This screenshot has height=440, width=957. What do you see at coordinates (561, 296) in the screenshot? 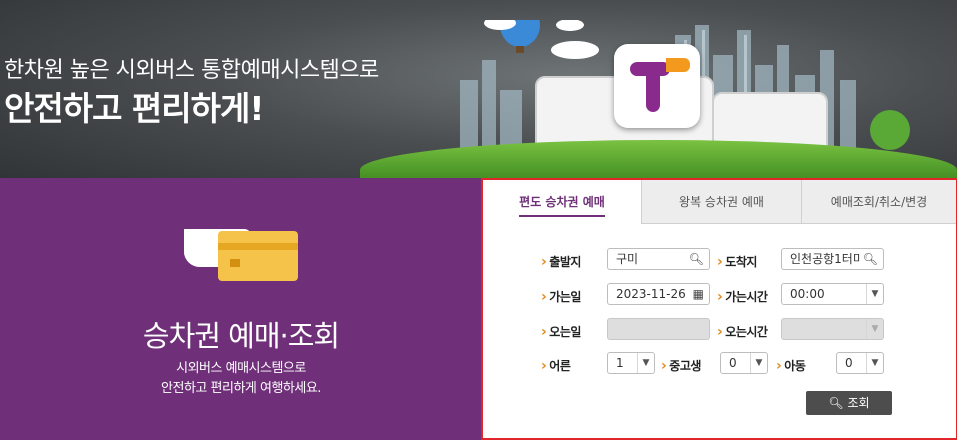
I see `go-date-label: 가는일` at bounding box center [561, 296].